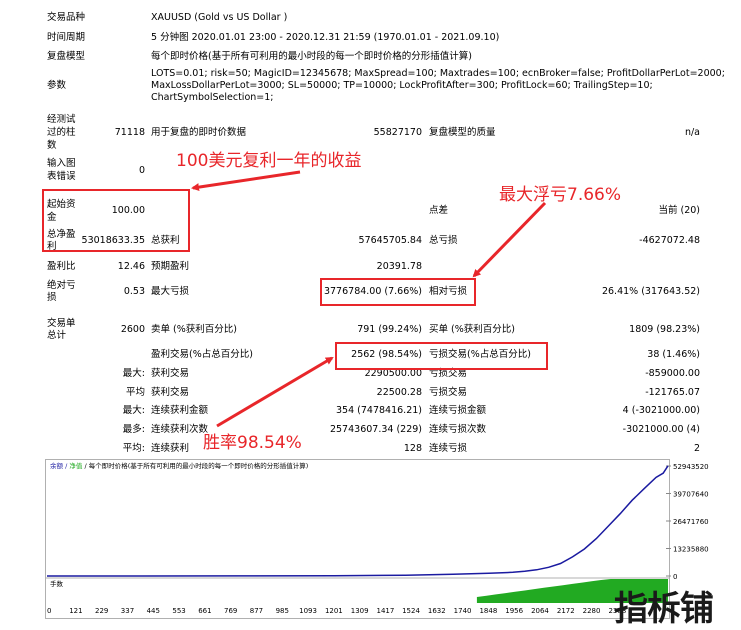 This screenshot has width=741, height=630. What do you see at coordinates (282, 611) in the screenshot?
I see `x-tick-label: 985` at bounding box center [282, 611].